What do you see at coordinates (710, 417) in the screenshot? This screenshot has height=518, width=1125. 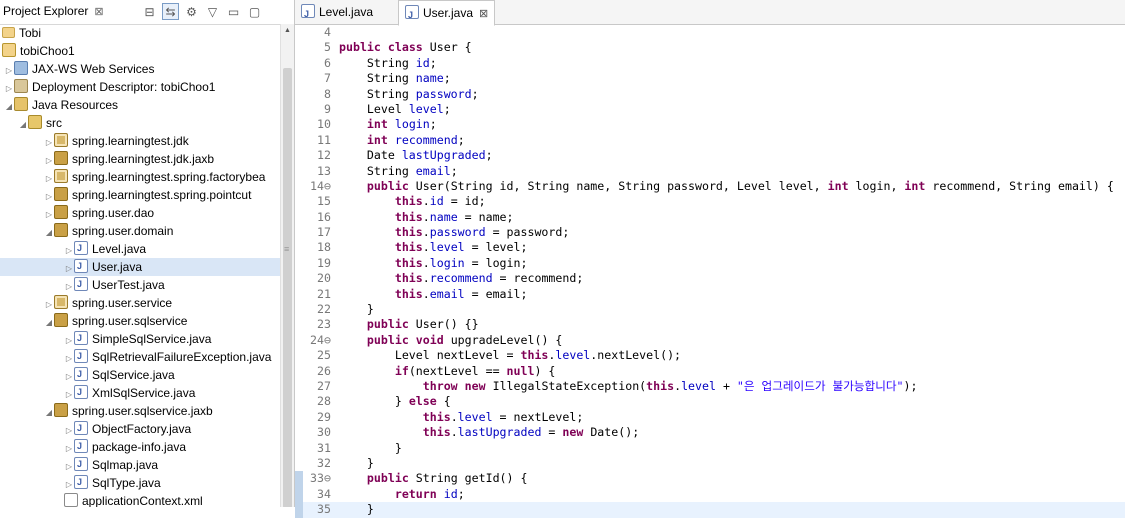 I see `code-line: 29 this.level = nextLevel;` at bounding box center [710, 417].